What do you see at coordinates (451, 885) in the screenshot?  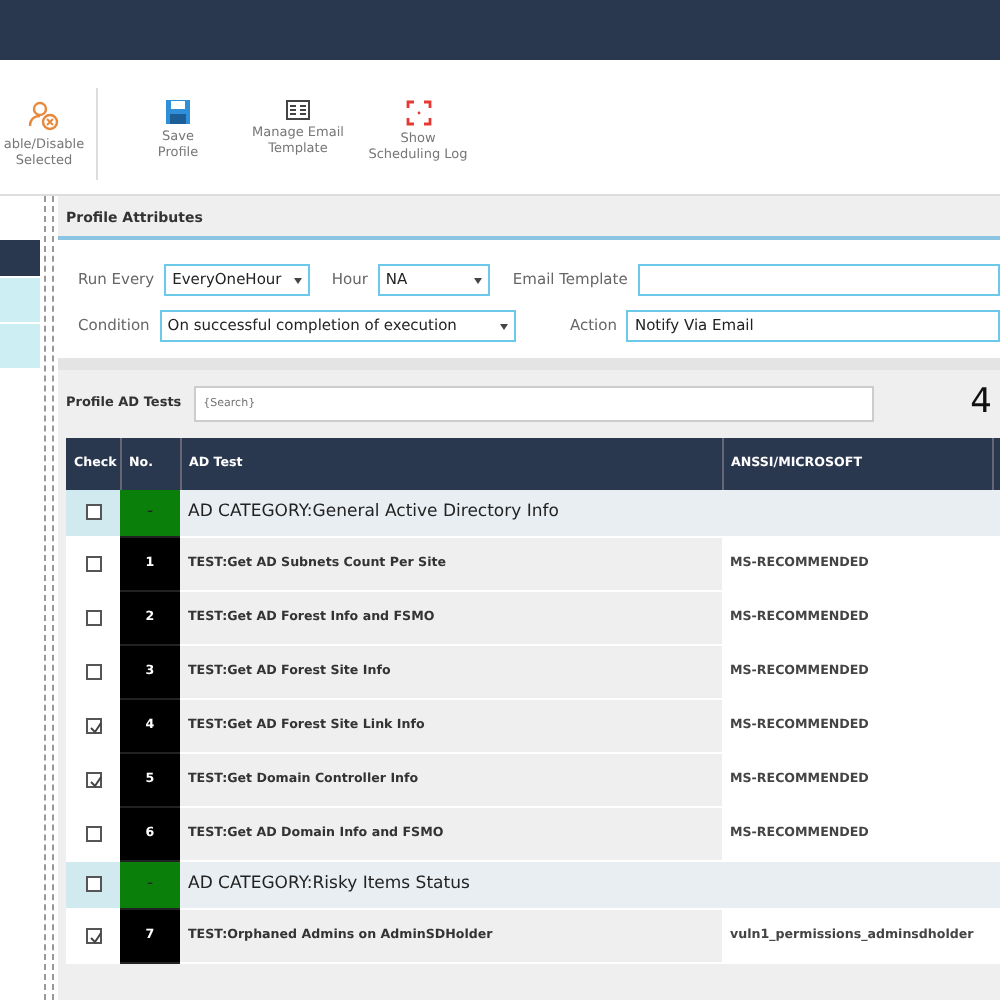 I see `category-title: AD CATEGORY:Risky Items Status` at bounding box center [451, 885].